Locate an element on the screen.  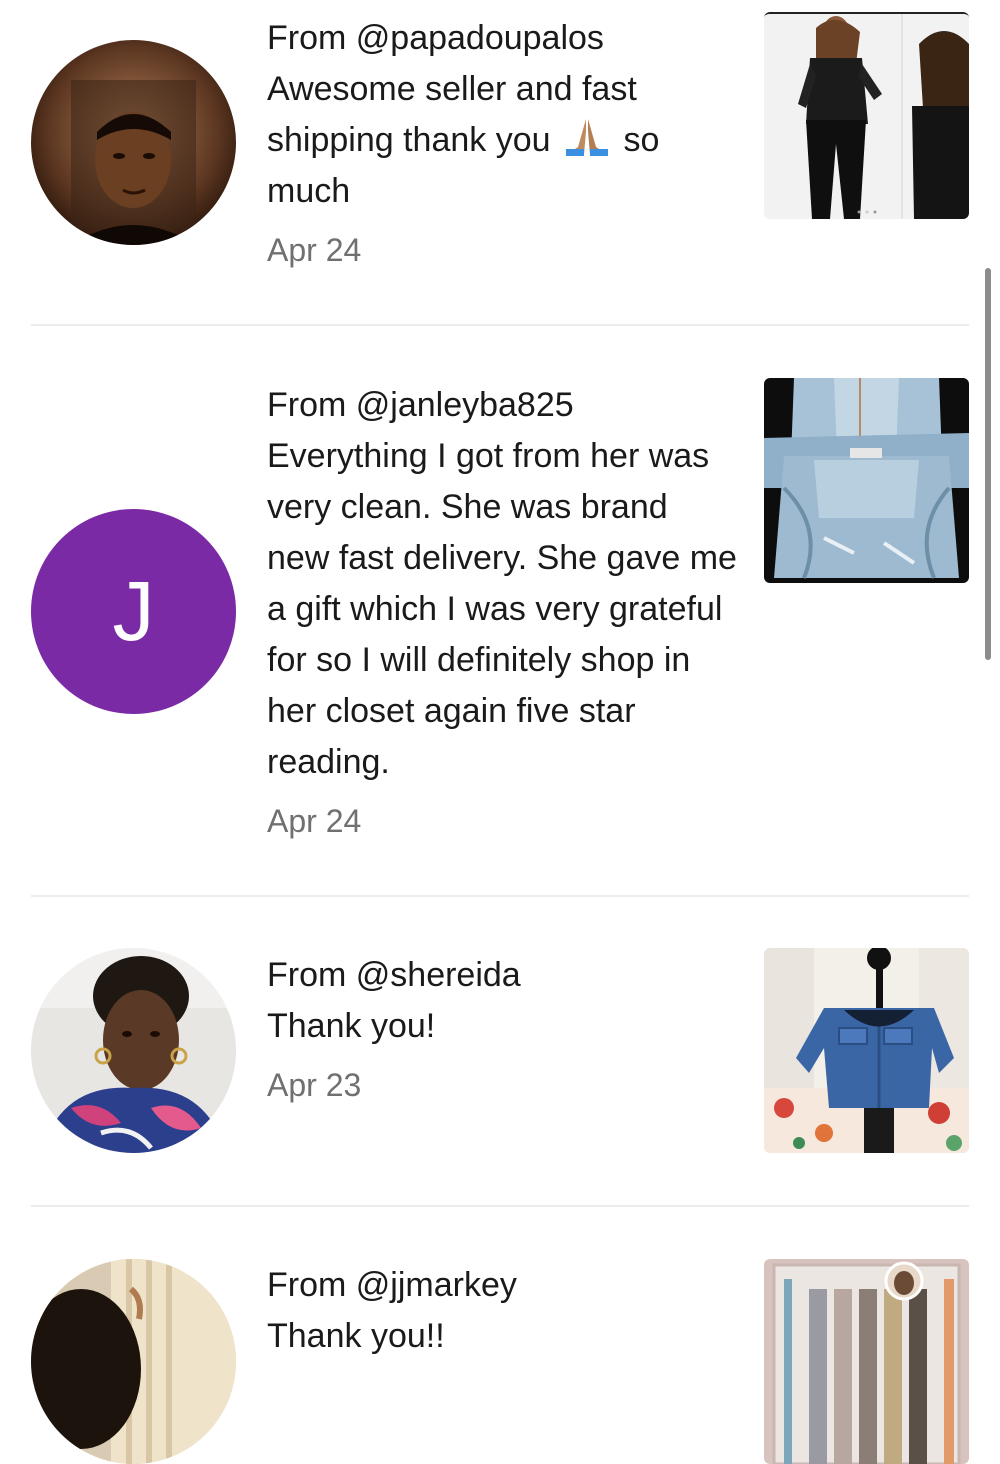
reviewer-handle: From @jjmarkey is located at coordinates (507, 1285).